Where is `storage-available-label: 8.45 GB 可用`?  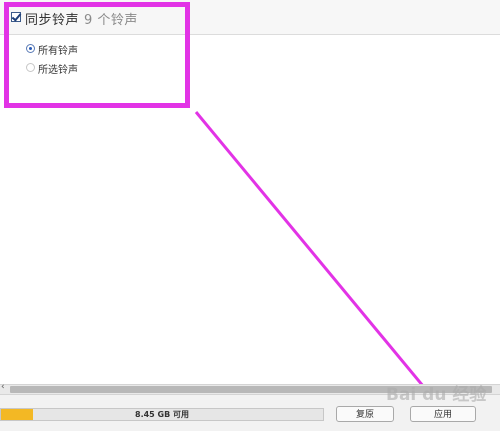
storage-available-label: 8.45 GB 可用 is located at coordinates (162, 414).